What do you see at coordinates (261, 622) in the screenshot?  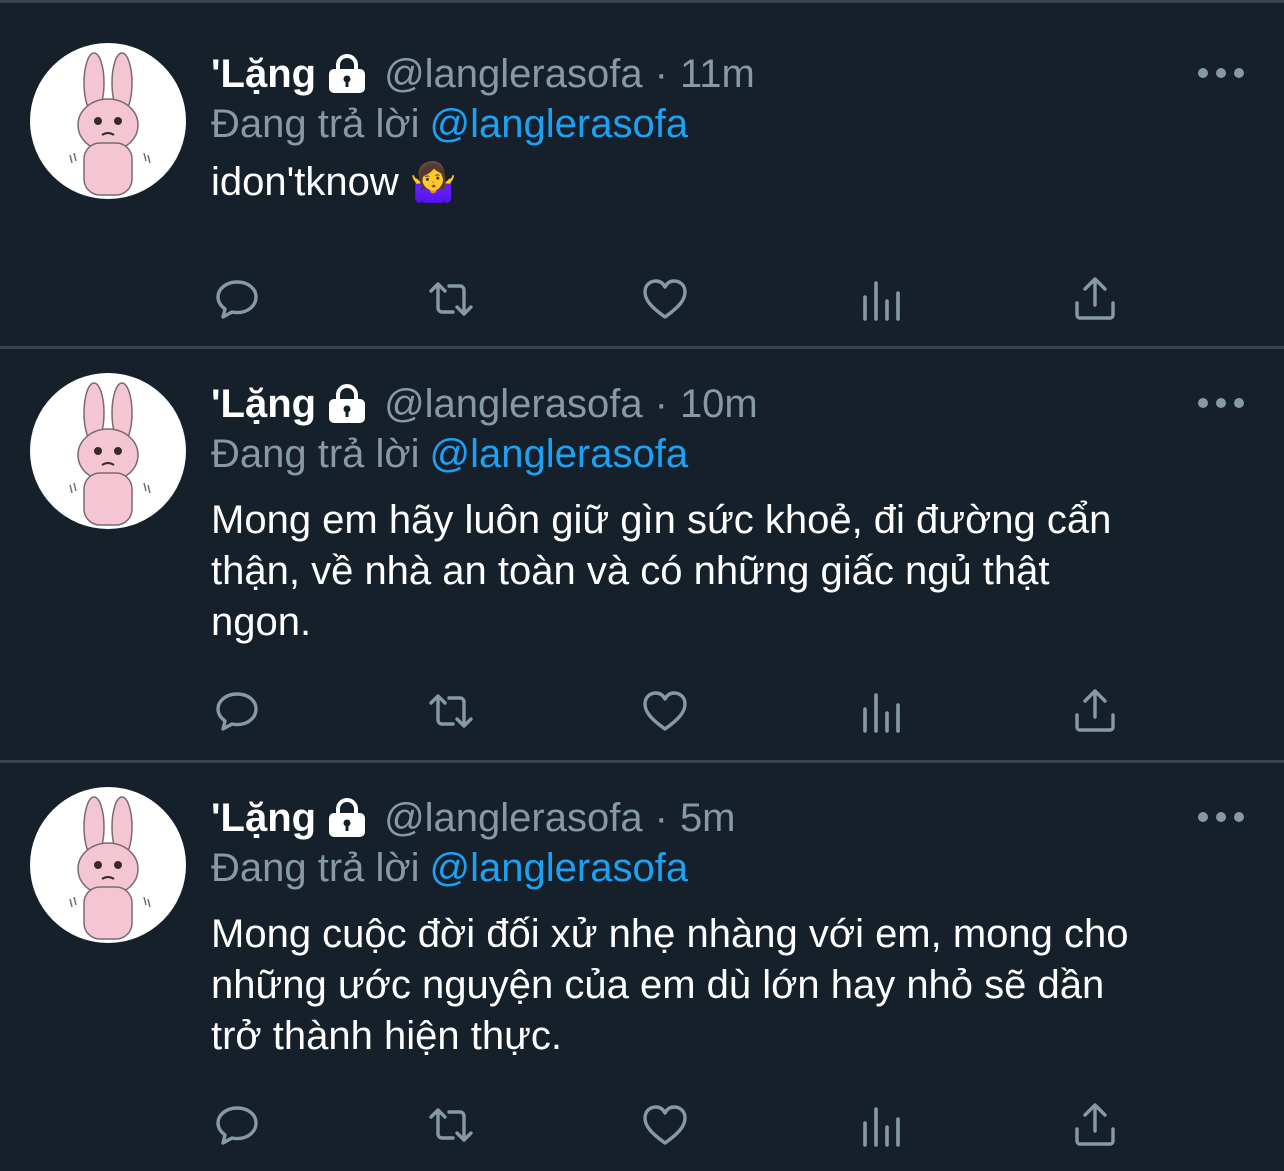 I see `tweet-text-line: ngon.` at bounding box center [261, 622].